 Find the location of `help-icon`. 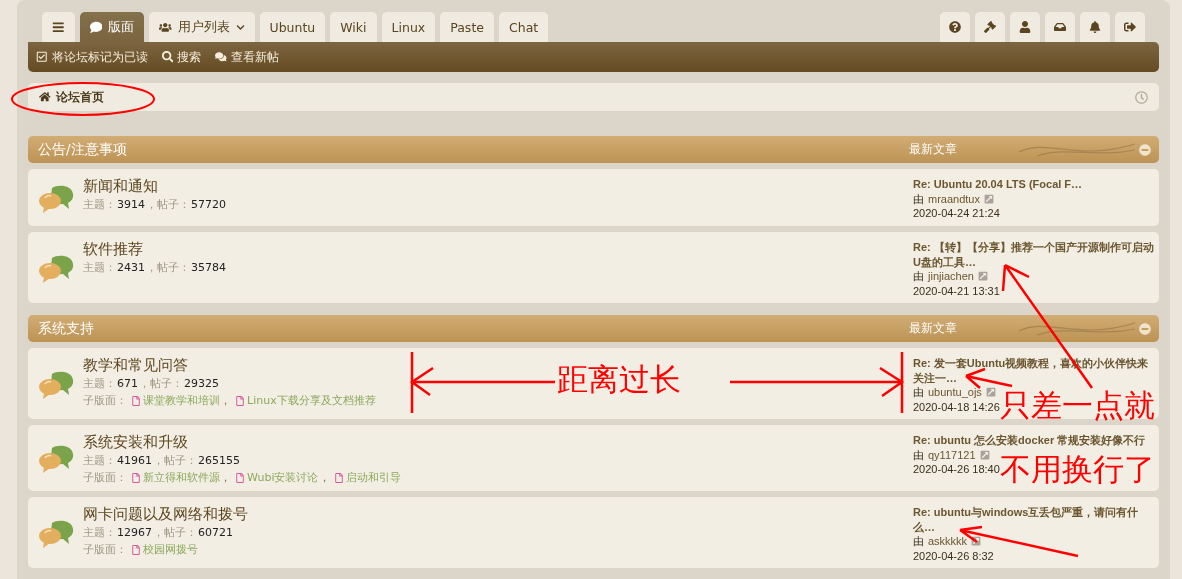

help-icon is located at coordinates (955, 27).